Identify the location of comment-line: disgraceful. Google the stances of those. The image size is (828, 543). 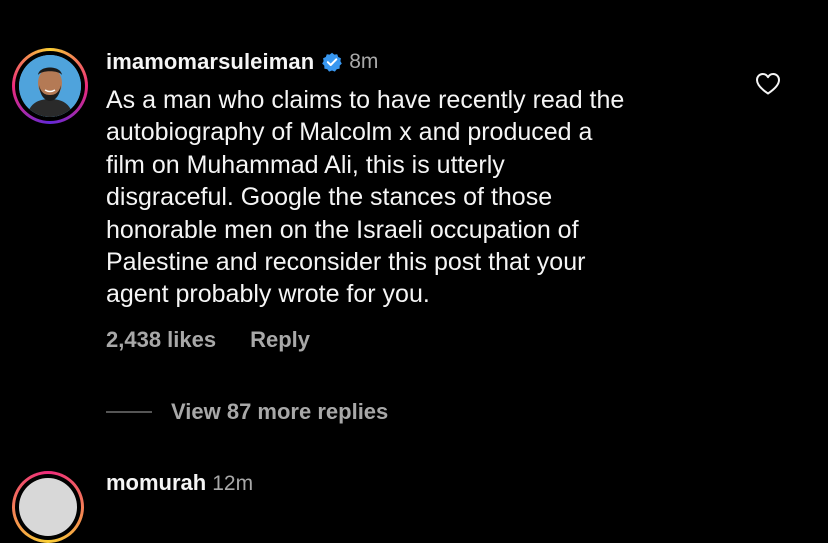
(329, 197).